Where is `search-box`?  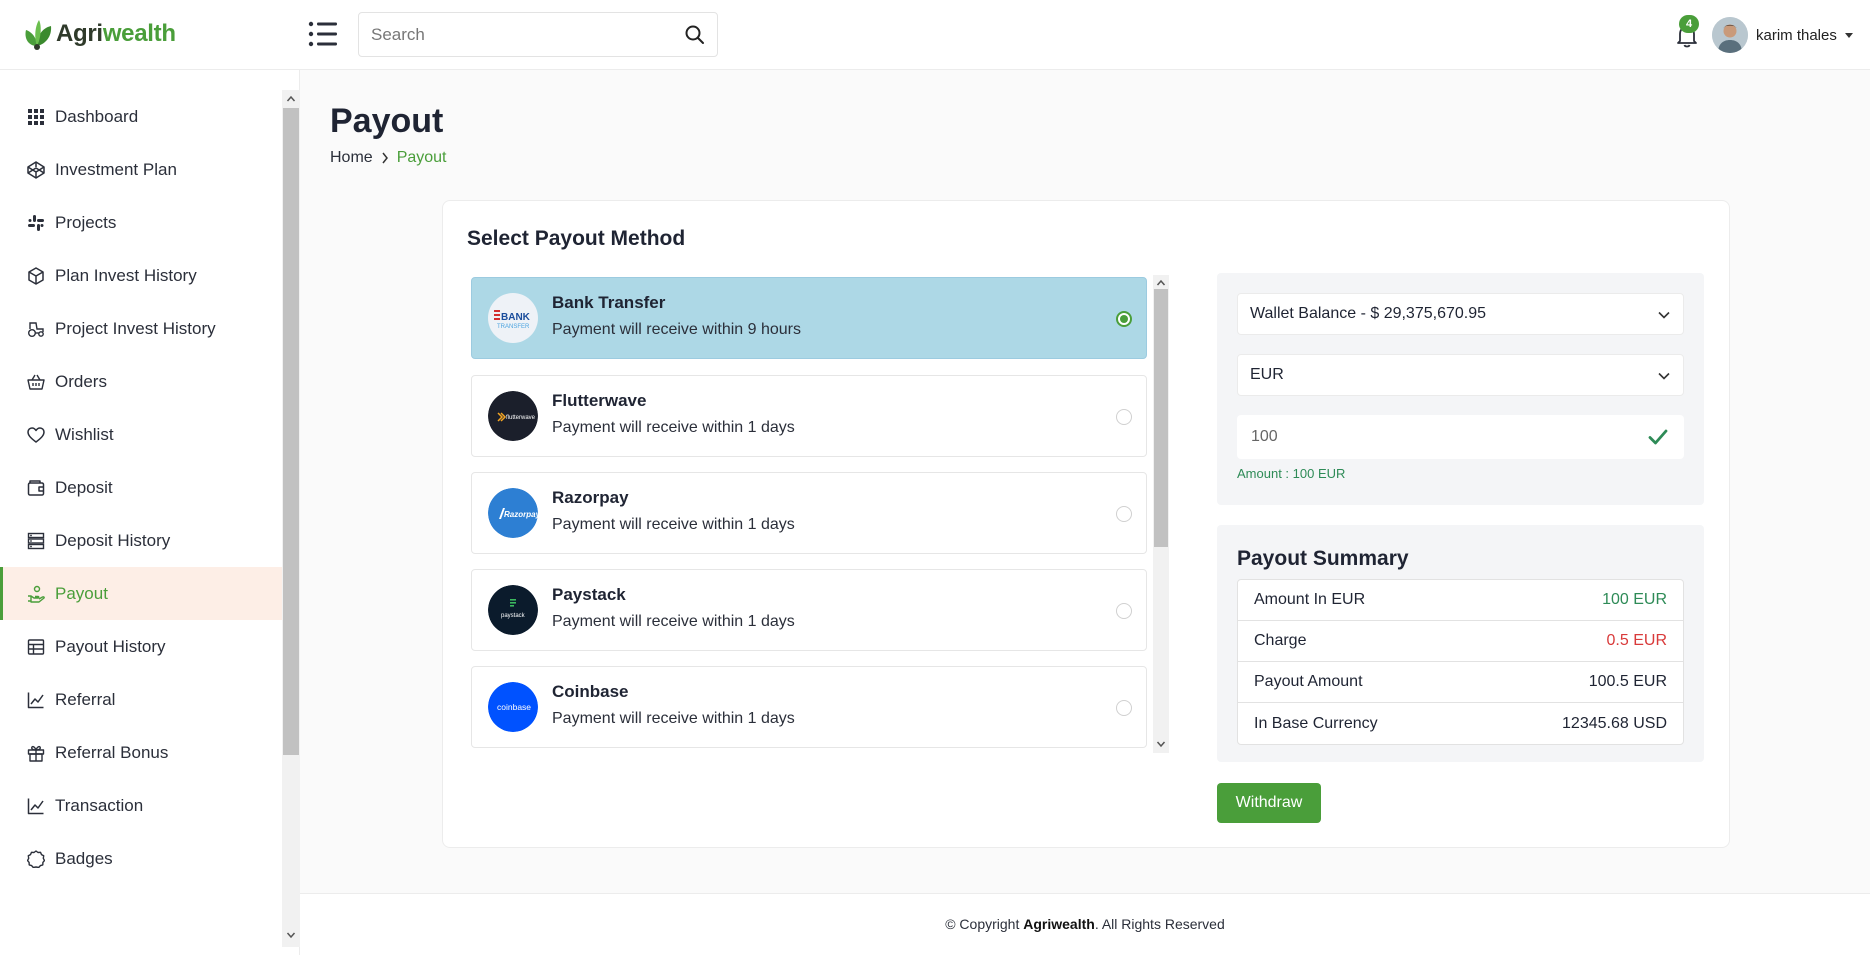
search-box is located at coordinates (538, 34).